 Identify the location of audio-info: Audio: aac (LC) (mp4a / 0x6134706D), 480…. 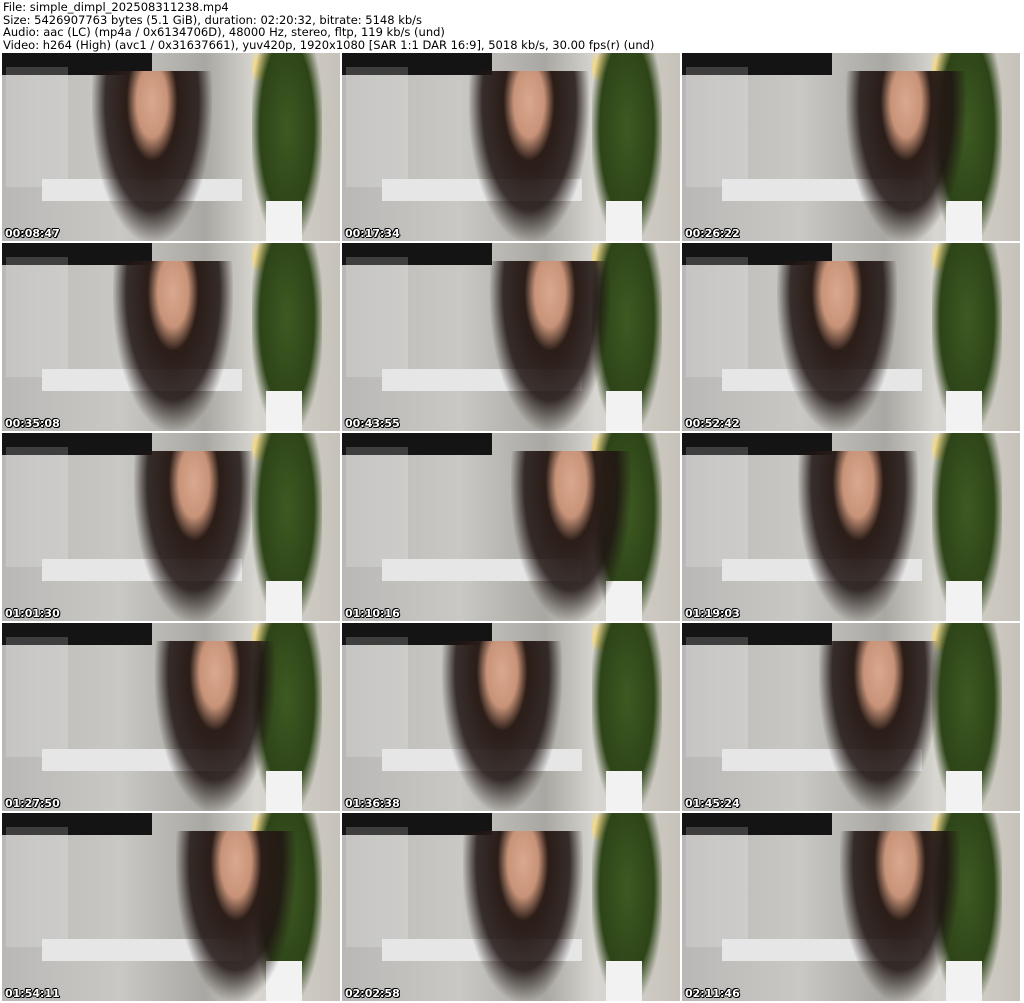
(224, 32).